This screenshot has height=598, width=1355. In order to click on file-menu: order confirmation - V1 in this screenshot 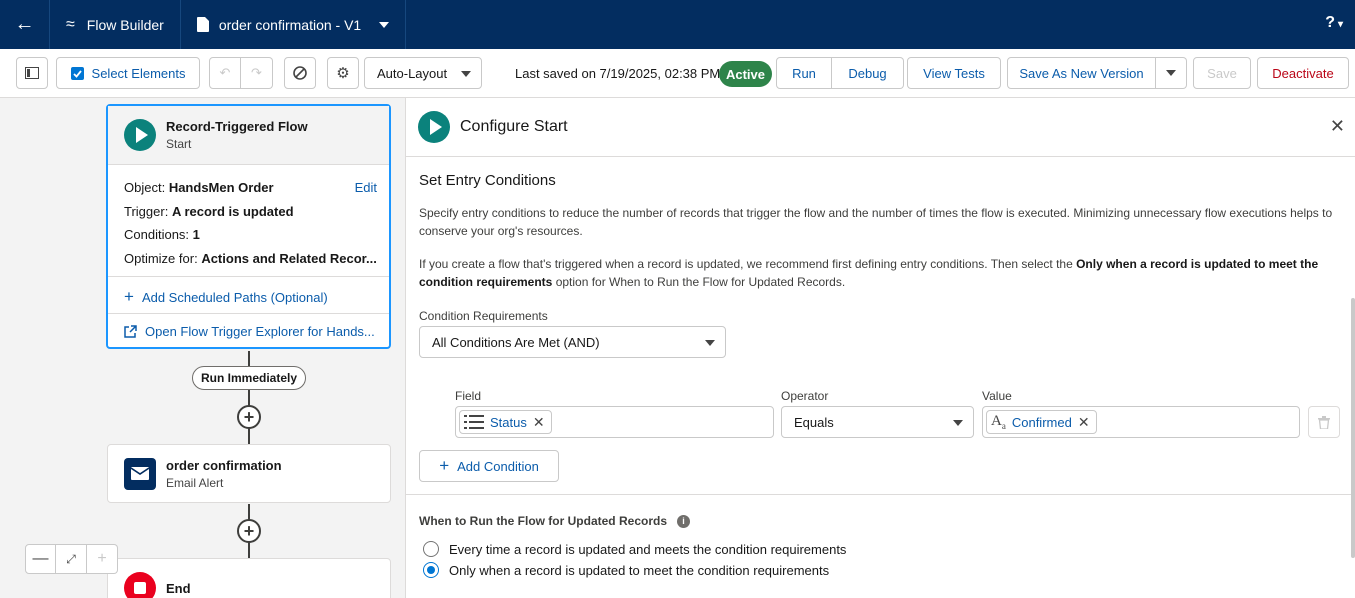, I will do `click(294, 24)`.